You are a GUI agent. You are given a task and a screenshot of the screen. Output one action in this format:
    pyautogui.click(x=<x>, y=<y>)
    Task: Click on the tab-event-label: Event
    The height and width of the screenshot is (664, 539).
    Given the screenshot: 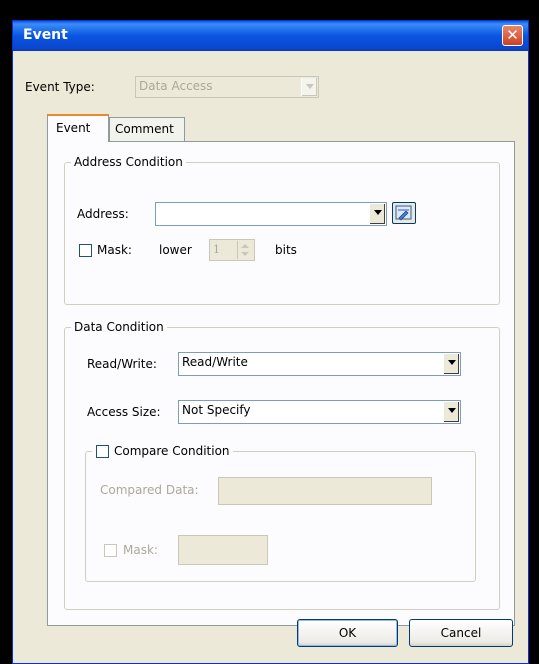 What is the action you would take?
    pyautogui.click(x=73, y=128)
    